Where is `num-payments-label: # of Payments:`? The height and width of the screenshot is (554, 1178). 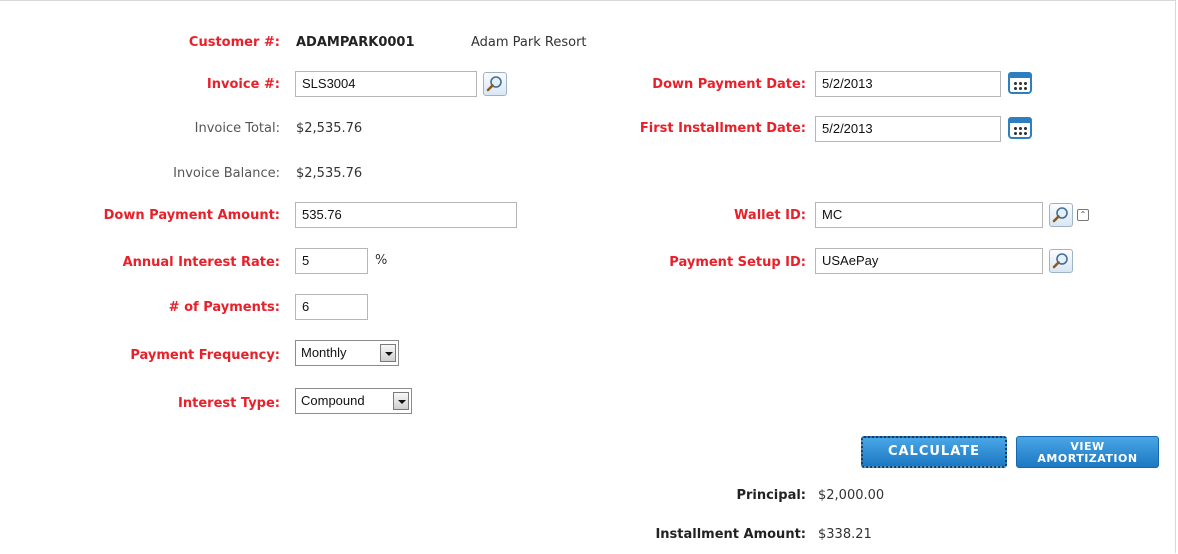
num-payments-label: # of Payments: is located at coordinates (224, 307).